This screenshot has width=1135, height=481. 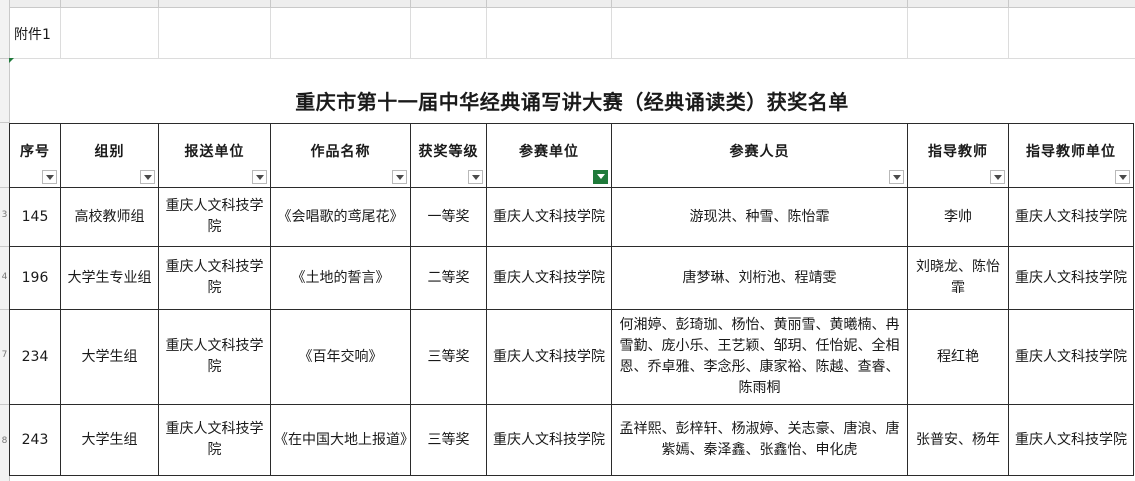 I want to click on row-number: 7, so click(x=4, y=355).